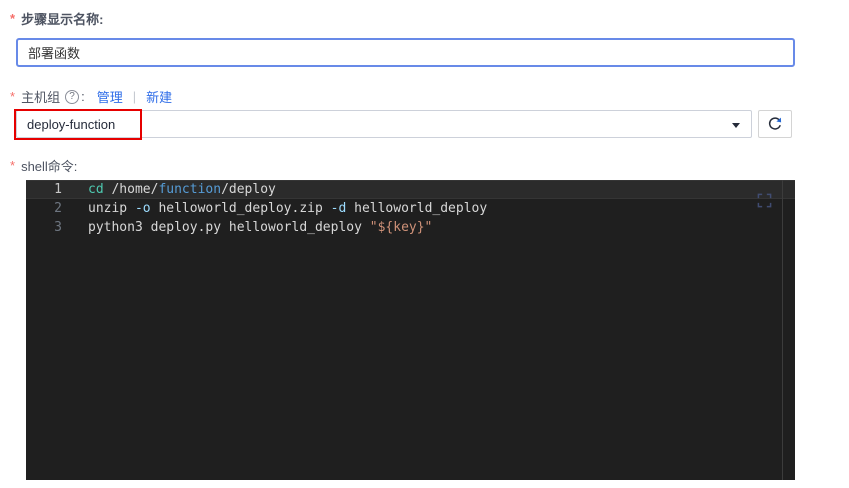  I want to click on host-group-label-text: 主机组, so click(41, 97).